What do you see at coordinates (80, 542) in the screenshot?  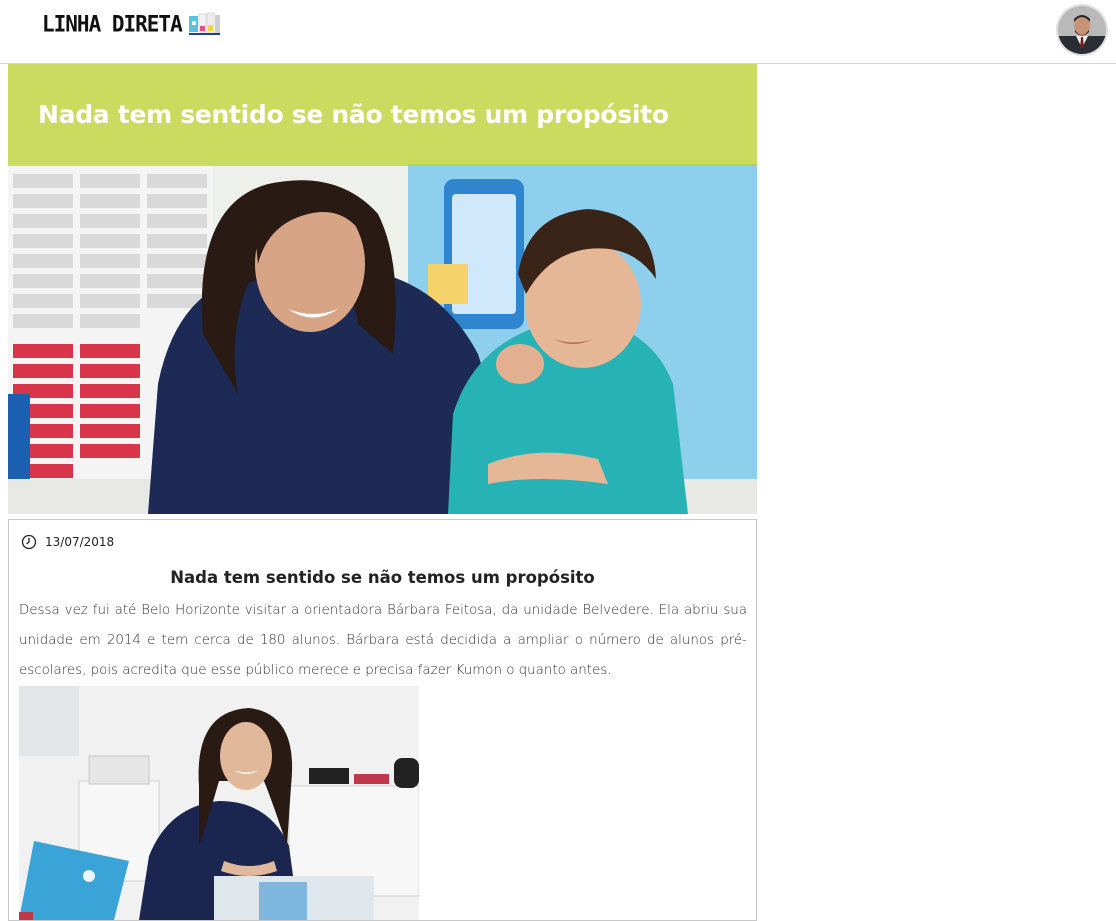 I see `post-date: 13/07/2018` at bounding box center [80, 542].